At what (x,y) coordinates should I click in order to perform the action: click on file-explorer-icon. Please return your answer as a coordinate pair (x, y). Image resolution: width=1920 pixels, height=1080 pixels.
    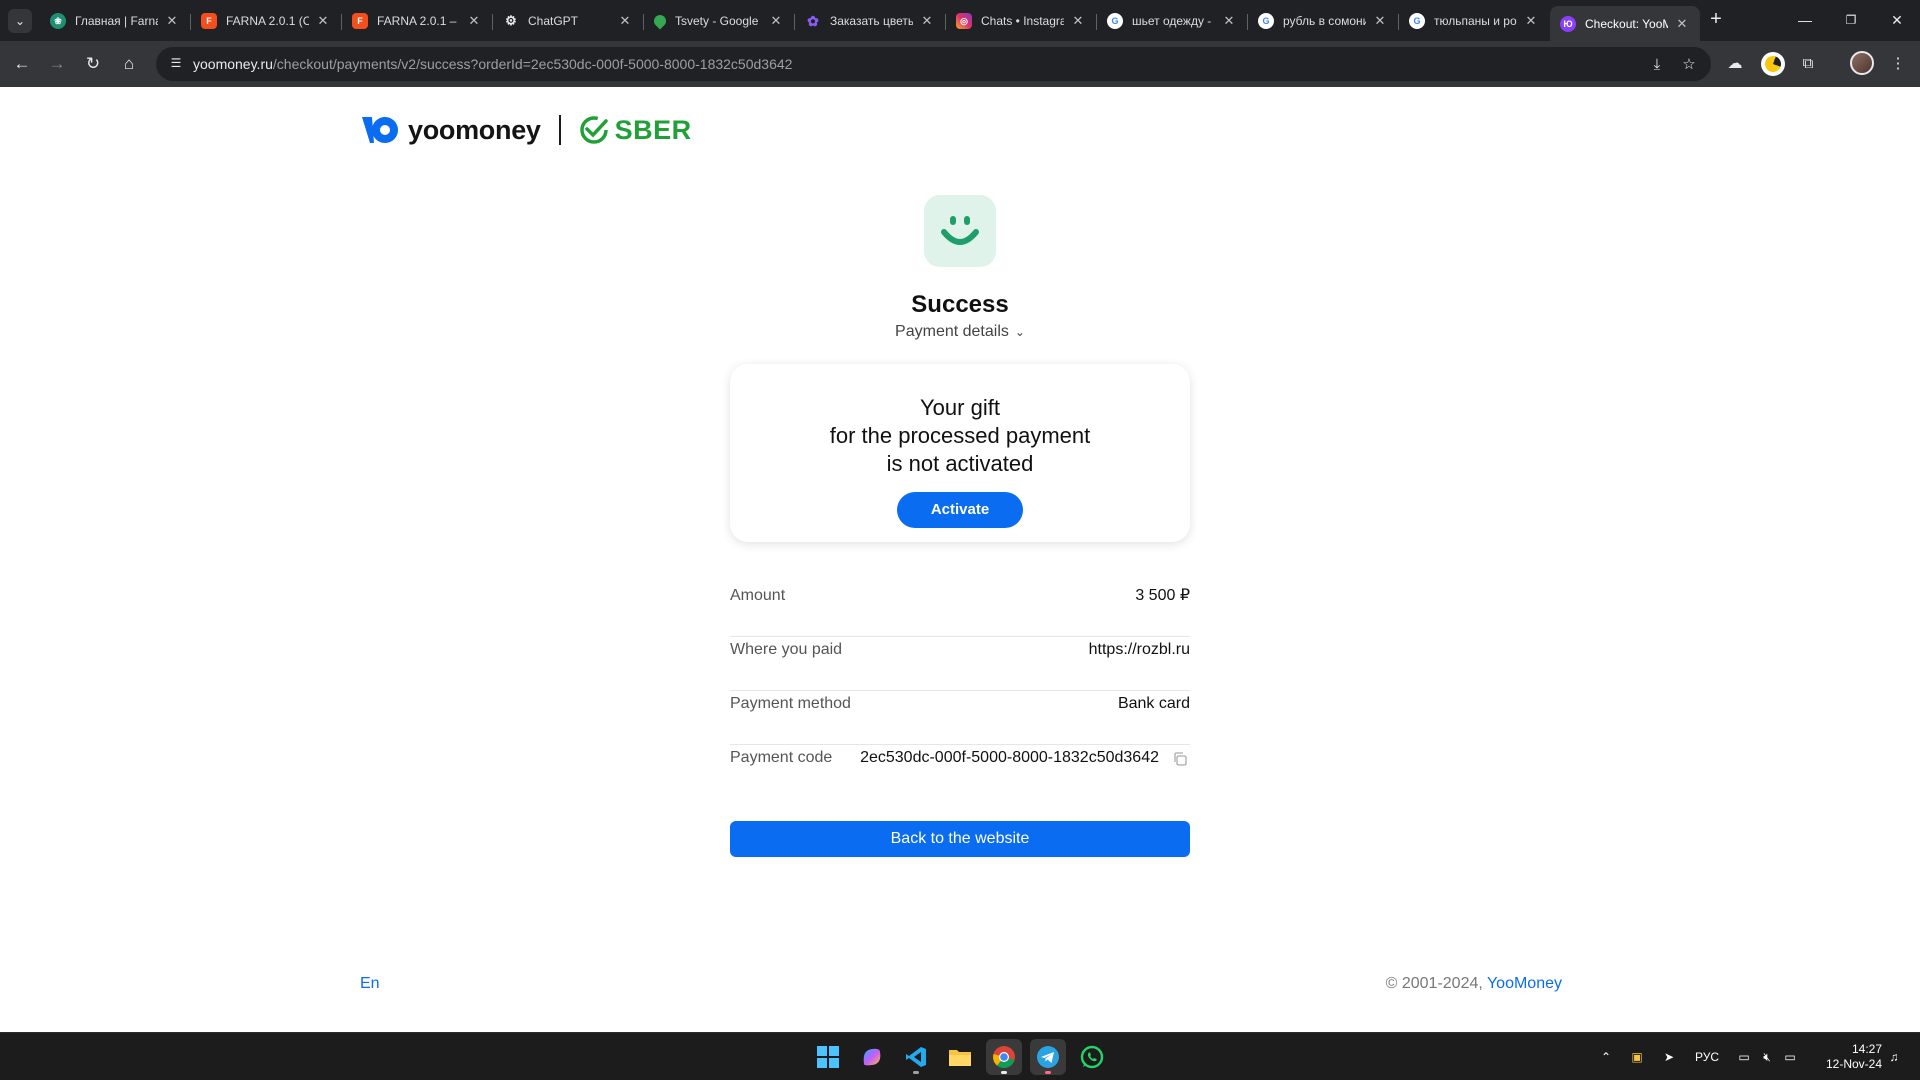
    Looking at the image, I should click on (960, 1057).